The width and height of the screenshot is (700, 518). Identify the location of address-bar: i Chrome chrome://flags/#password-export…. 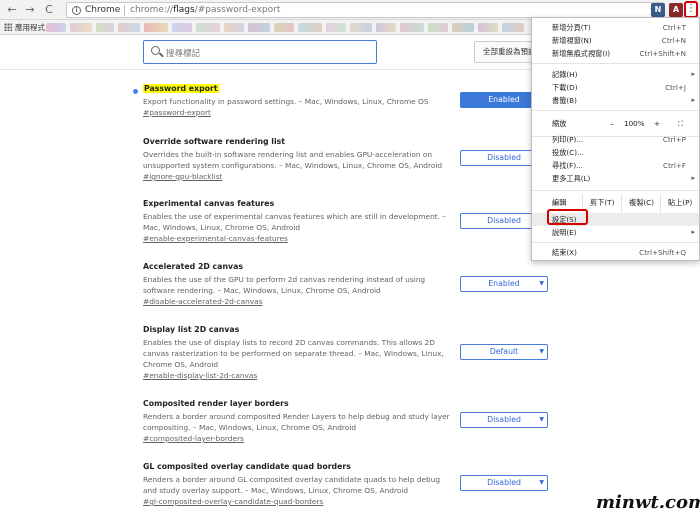
(365, 10).